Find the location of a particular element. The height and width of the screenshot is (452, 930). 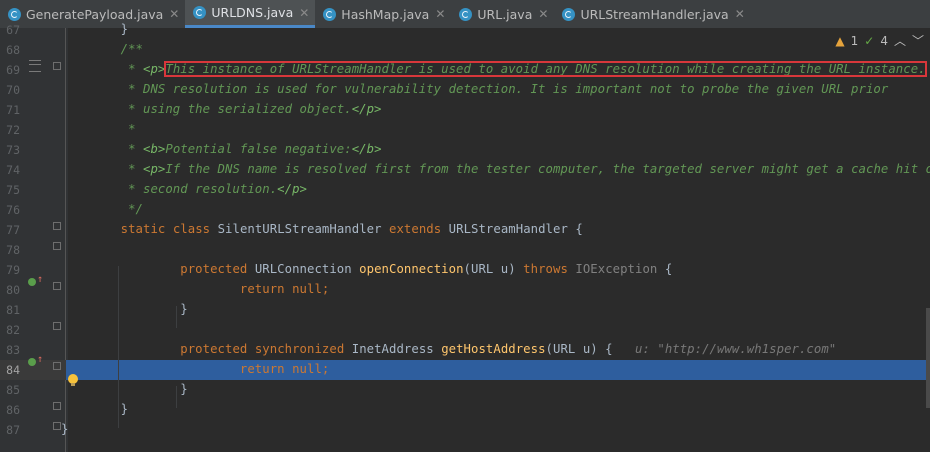

line-number: 85 is located at coordinates (13, 390).